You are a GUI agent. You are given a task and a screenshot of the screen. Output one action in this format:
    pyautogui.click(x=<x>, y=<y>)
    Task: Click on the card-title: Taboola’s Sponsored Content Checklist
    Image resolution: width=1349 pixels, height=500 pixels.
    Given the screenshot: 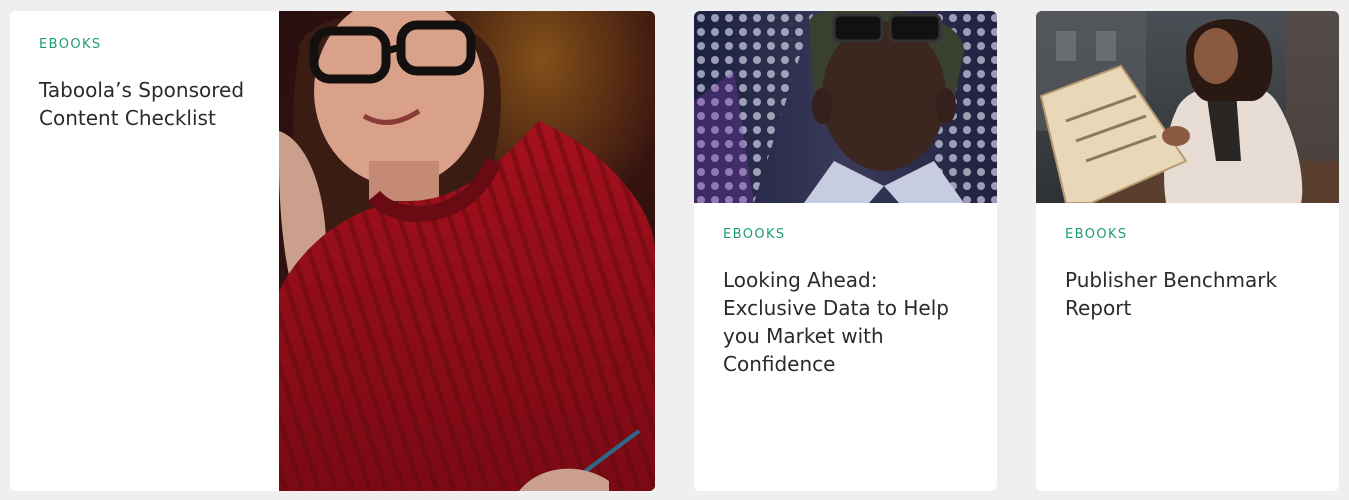 What is the action you would take?
    pyautogui.click(x=149, y=104)
    